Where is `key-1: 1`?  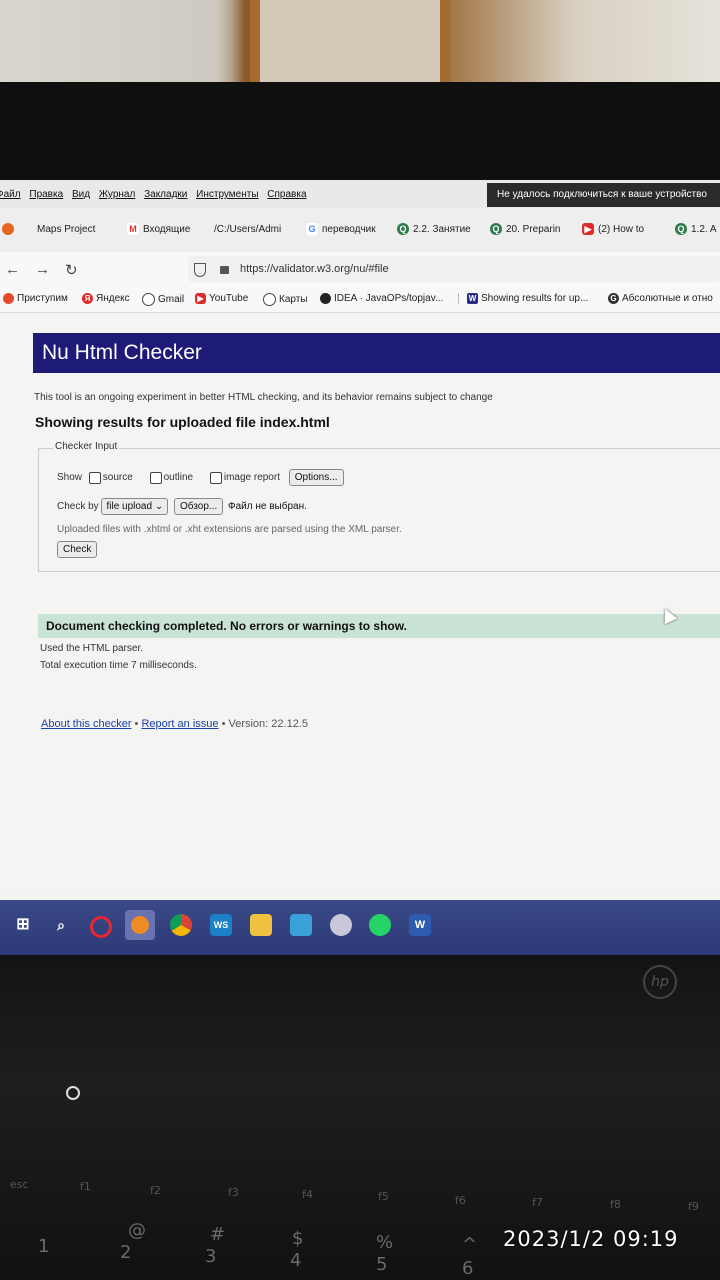
key-1: 1 is located at coordinates (43, 1246).